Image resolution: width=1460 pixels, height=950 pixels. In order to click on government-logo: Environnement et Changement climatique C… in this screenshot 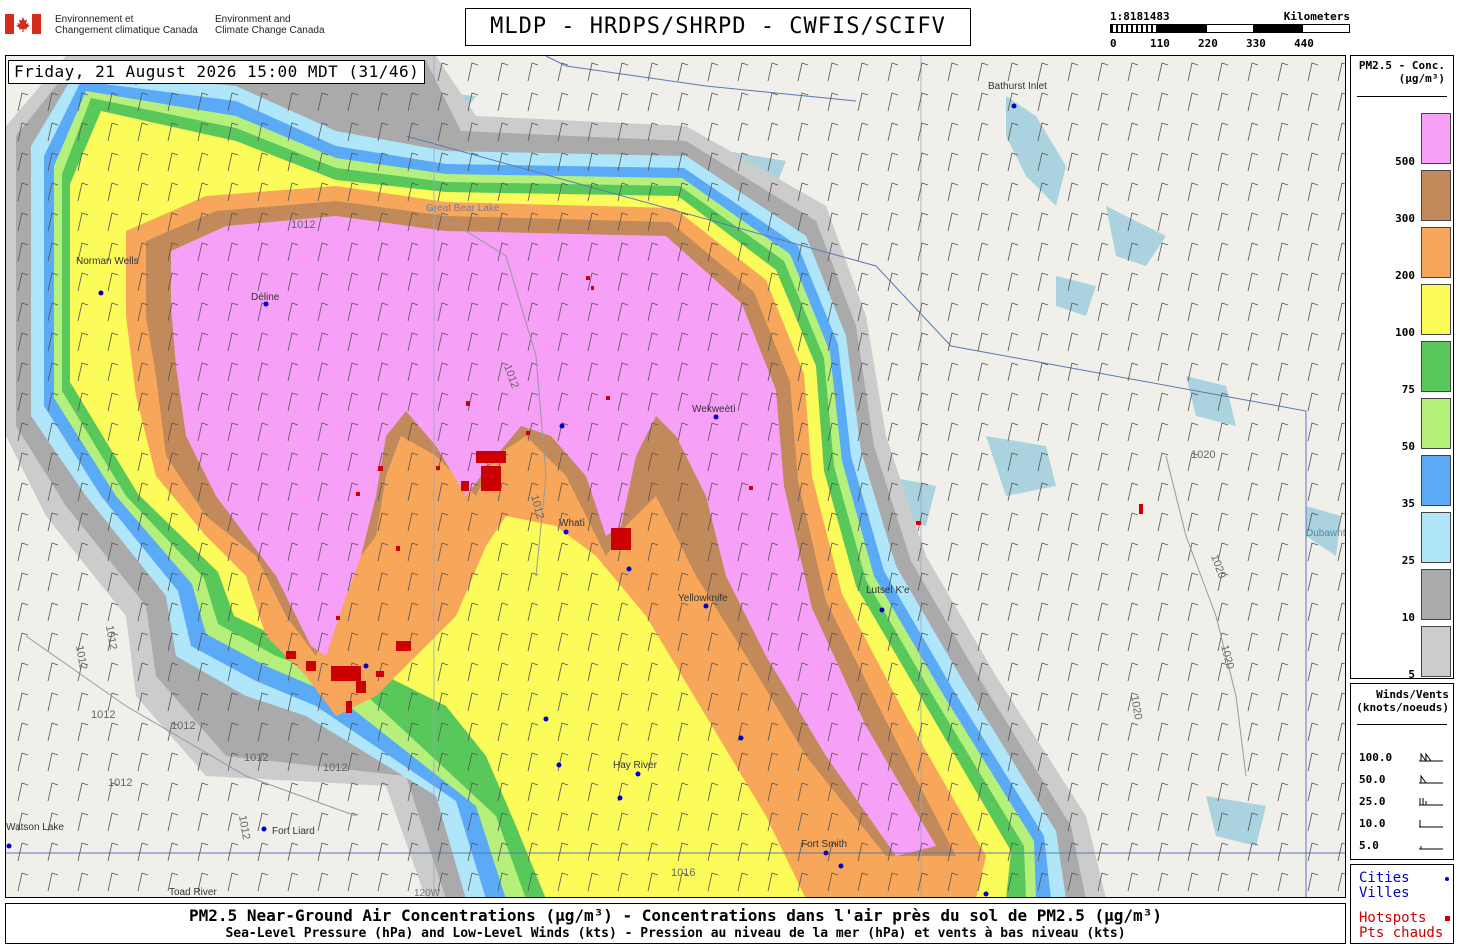, I will do `click(170, 27)`.